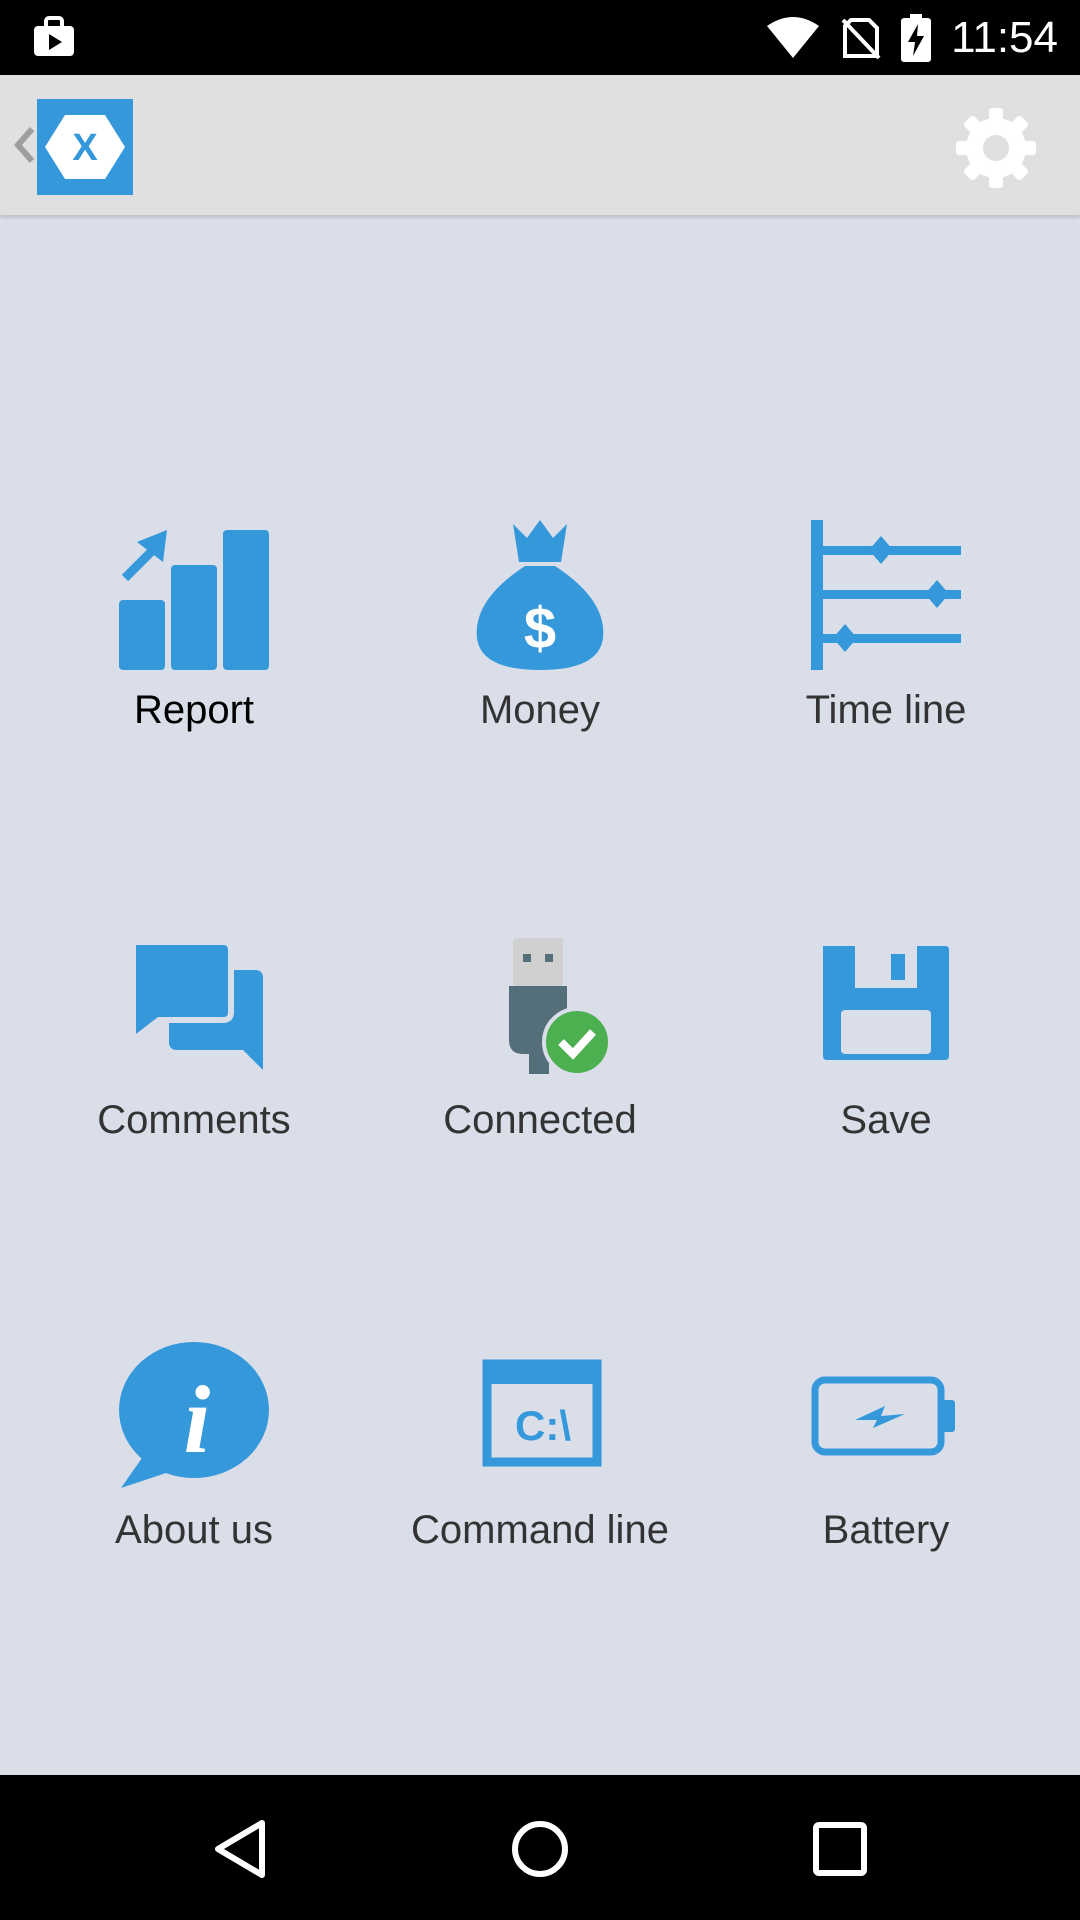 This screenshot has width=1080, height=1920. I want to click on menu-item-timeline: Time line, so click(886, 670).